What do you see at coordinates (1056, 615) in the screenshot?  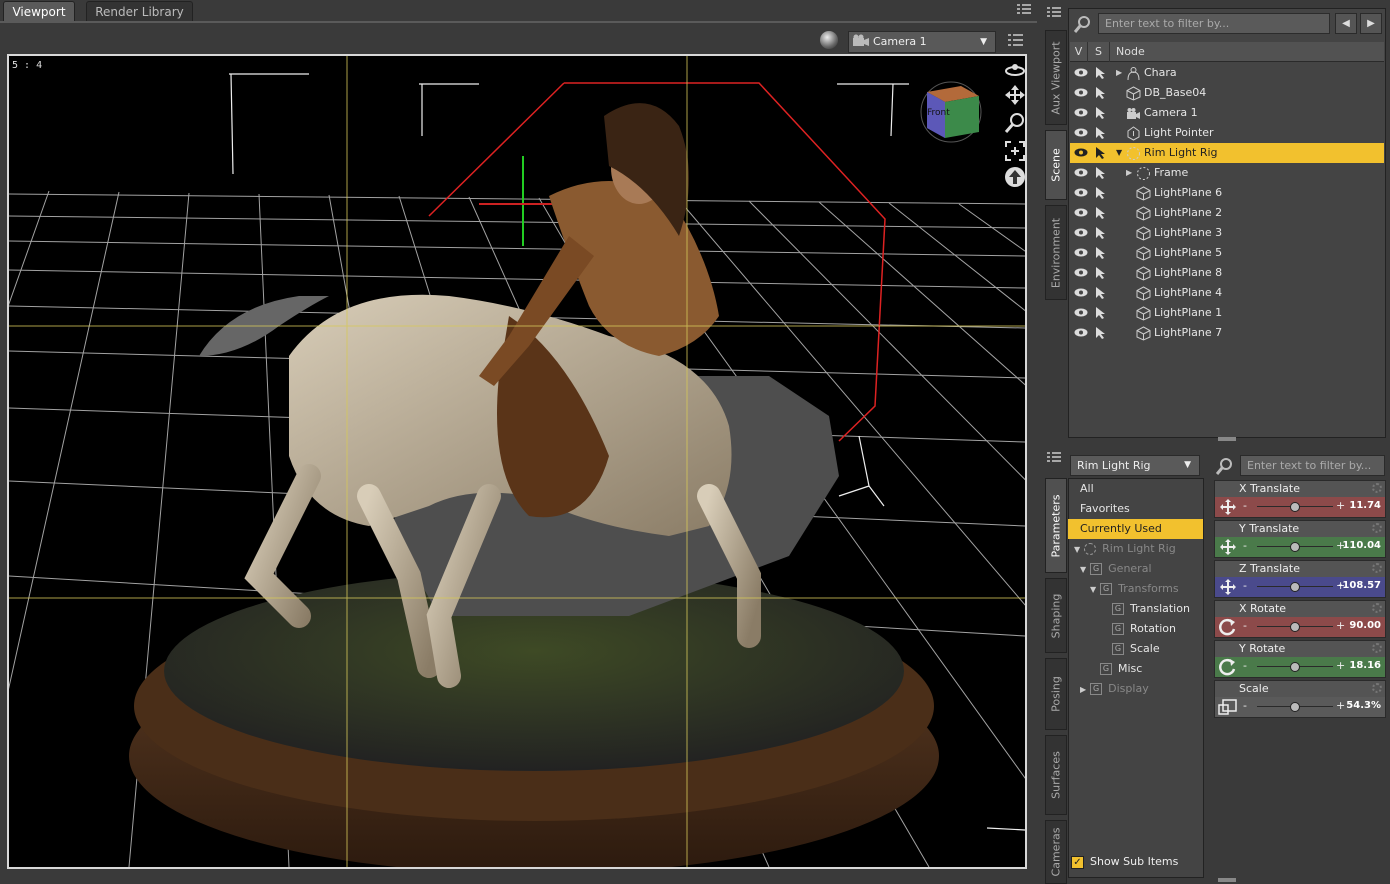 I see `tab-shaping: Shaping` at bounding box center [1056, 615].